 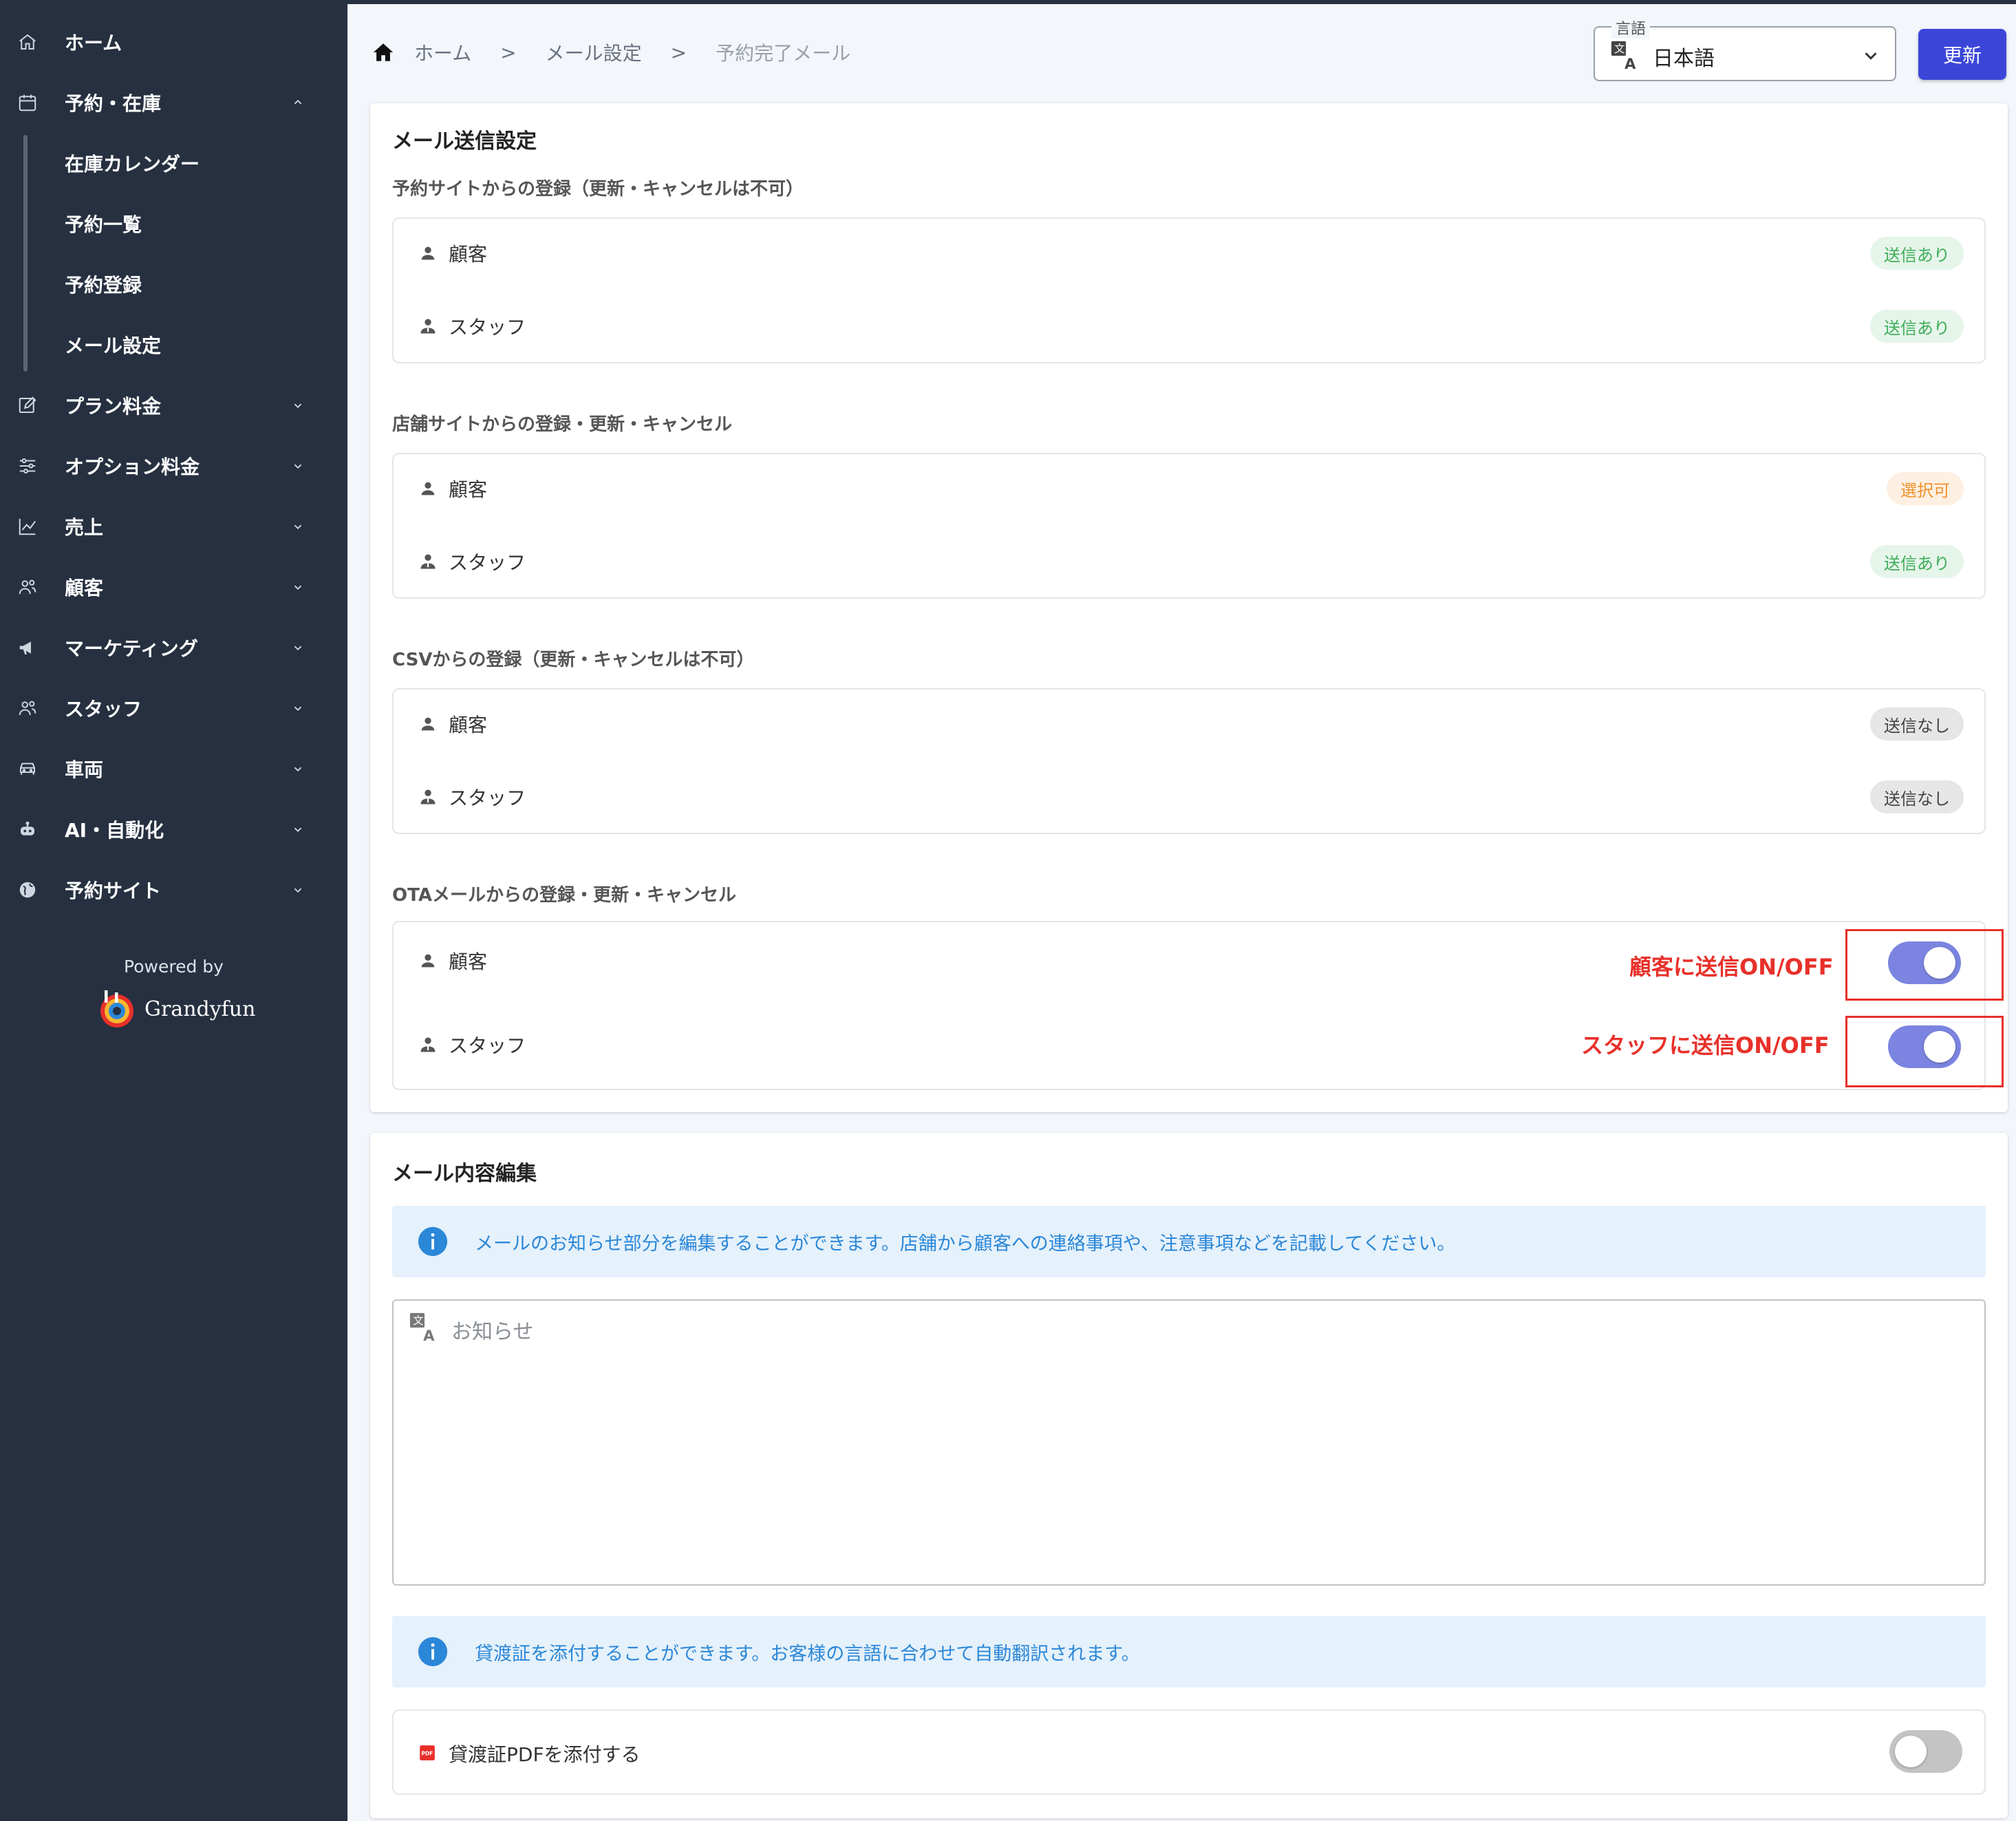 I want to click on sidebar-item-sales: 売上, so click(x=173, y=526).